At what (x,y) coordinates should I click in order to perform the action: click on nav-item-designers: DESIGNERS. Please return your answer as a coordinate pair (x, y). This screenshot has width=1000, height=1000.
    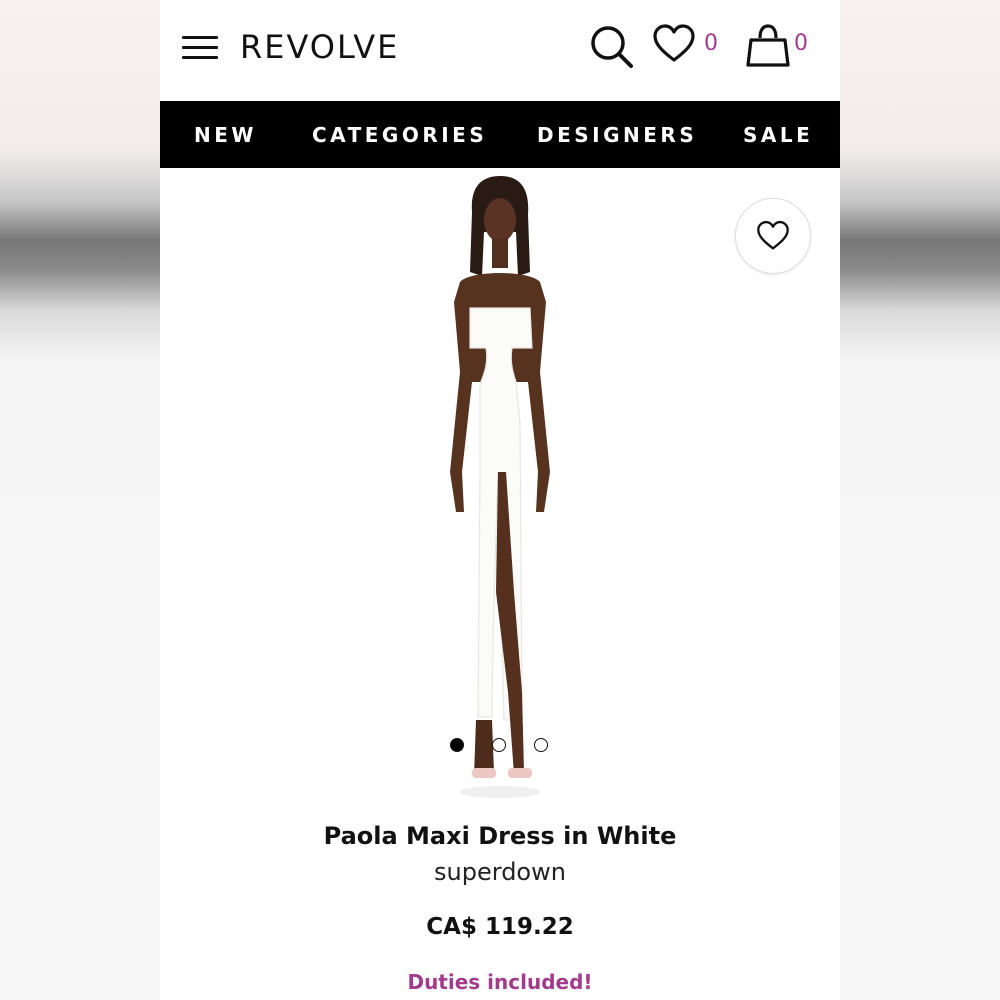
    Looking at the image, I should click on (617, 135).